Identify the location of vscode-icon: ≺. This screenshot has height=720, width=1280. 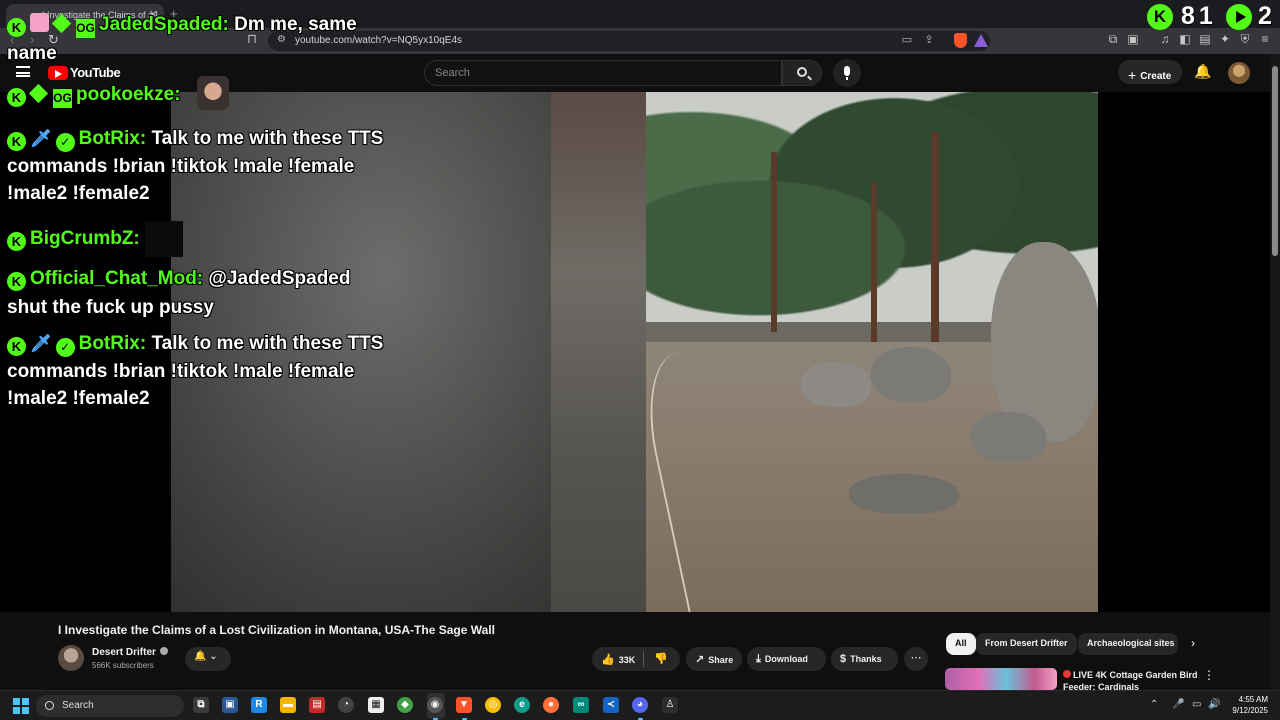
(611, 705).